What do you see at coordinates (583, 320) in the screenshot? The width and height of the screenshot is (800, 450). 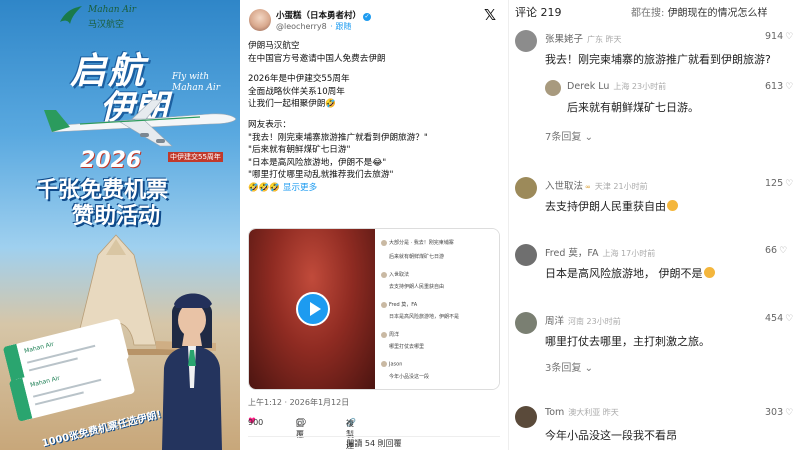 I see `comment-author: 周洋 河南 23小时前` at bounding box center [583, 320].